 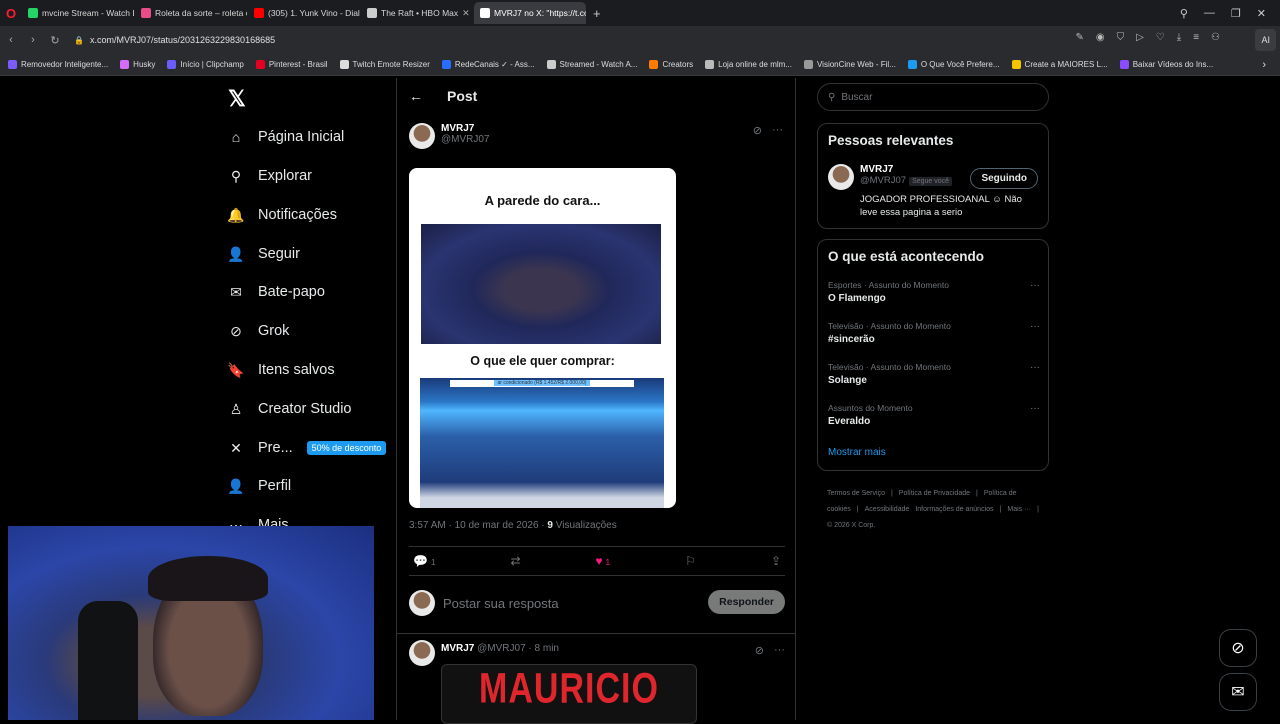 I want to click on nav-item-search: ⚲ Explorar, so click(x=270, y=176).